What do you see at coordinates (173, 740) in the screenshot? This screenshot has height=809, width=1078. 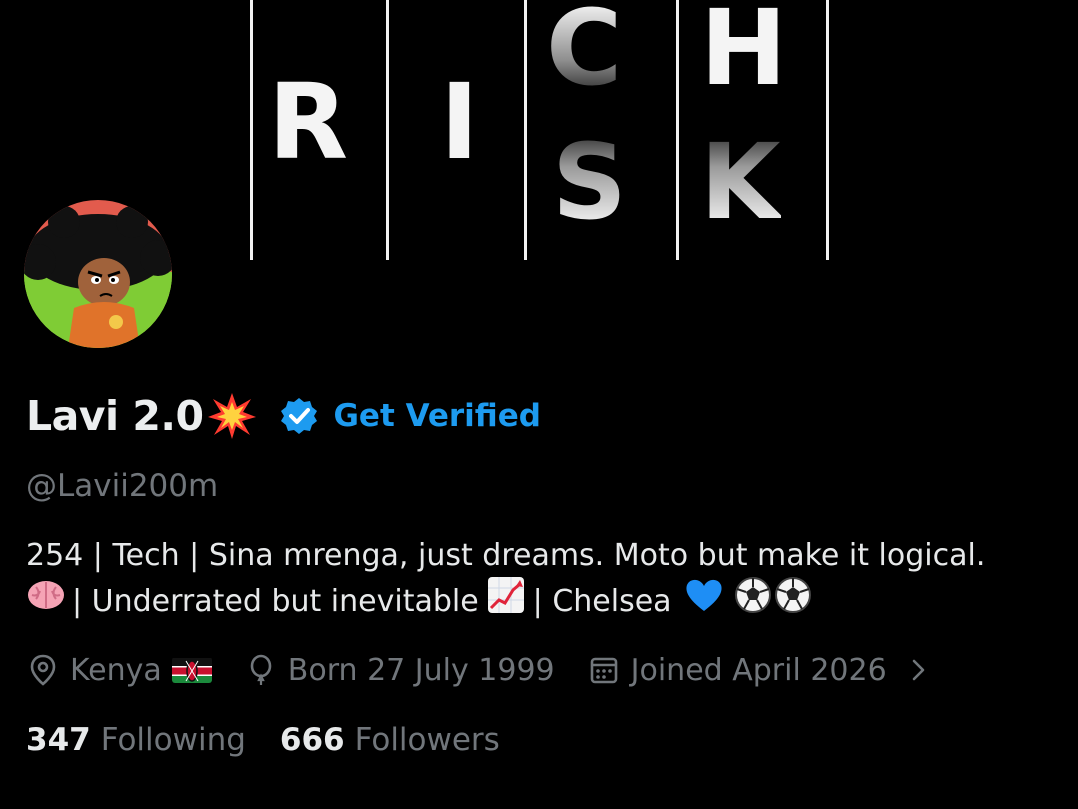 I see `following-label: Following` at bounding box center [173, 740].